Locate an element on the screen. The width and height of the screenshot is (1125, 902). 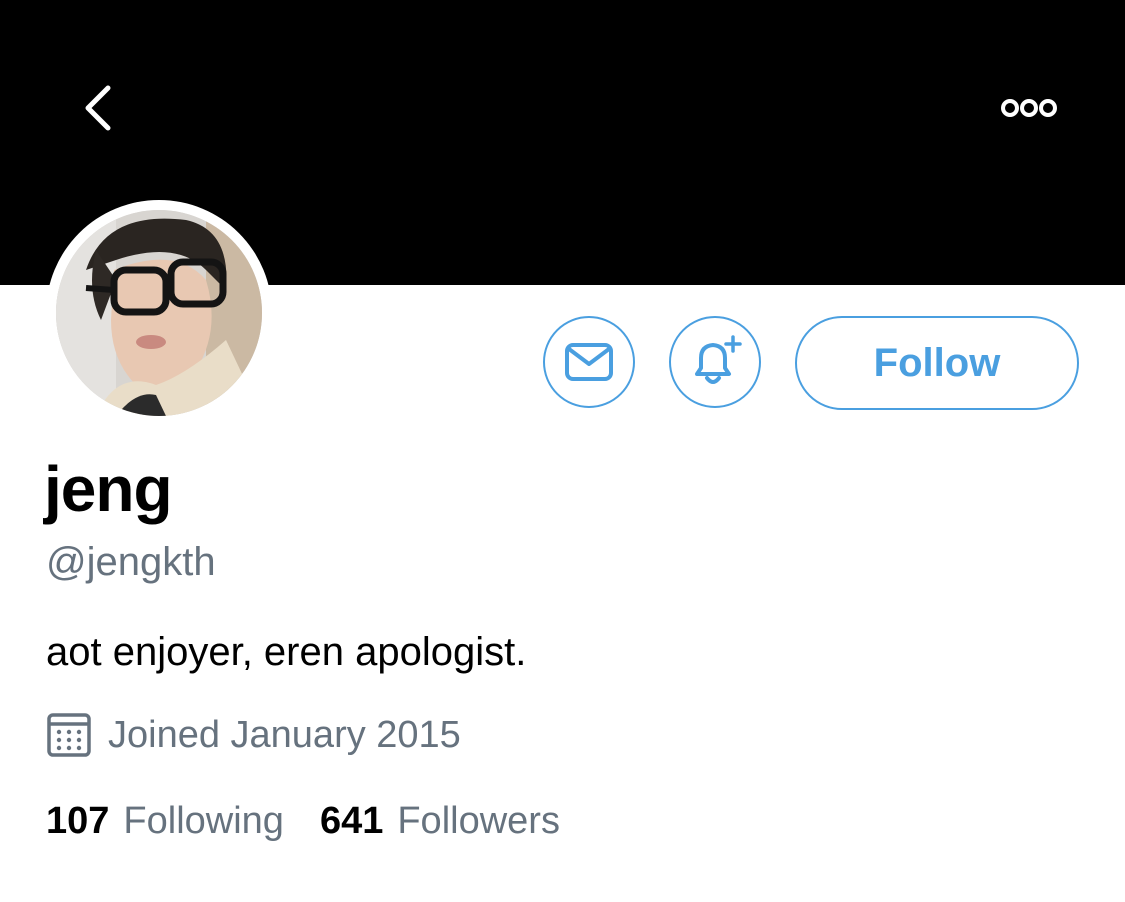
display-name: jeng is located at coordinates (108, 489).